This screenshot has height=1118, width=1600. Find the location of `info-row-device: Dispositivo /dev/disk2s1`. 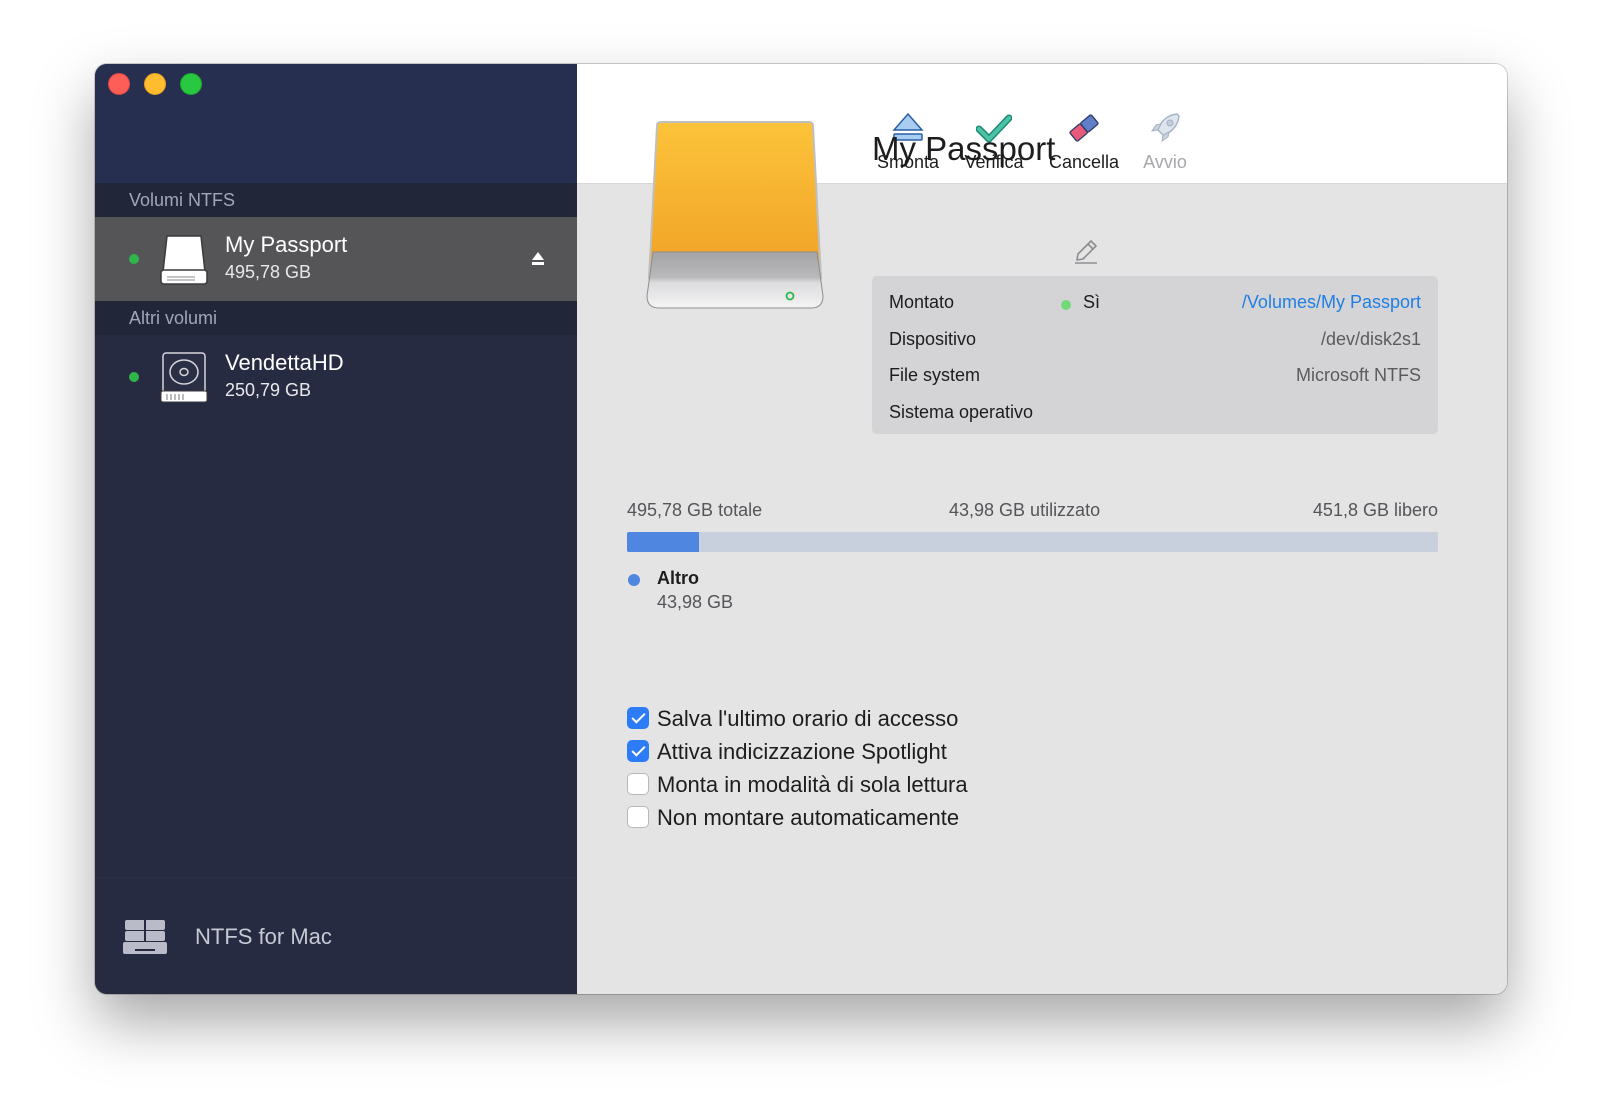

info-row-device: Dispositivo /dev/disk2s1 is located at coordinates (1155, 340).